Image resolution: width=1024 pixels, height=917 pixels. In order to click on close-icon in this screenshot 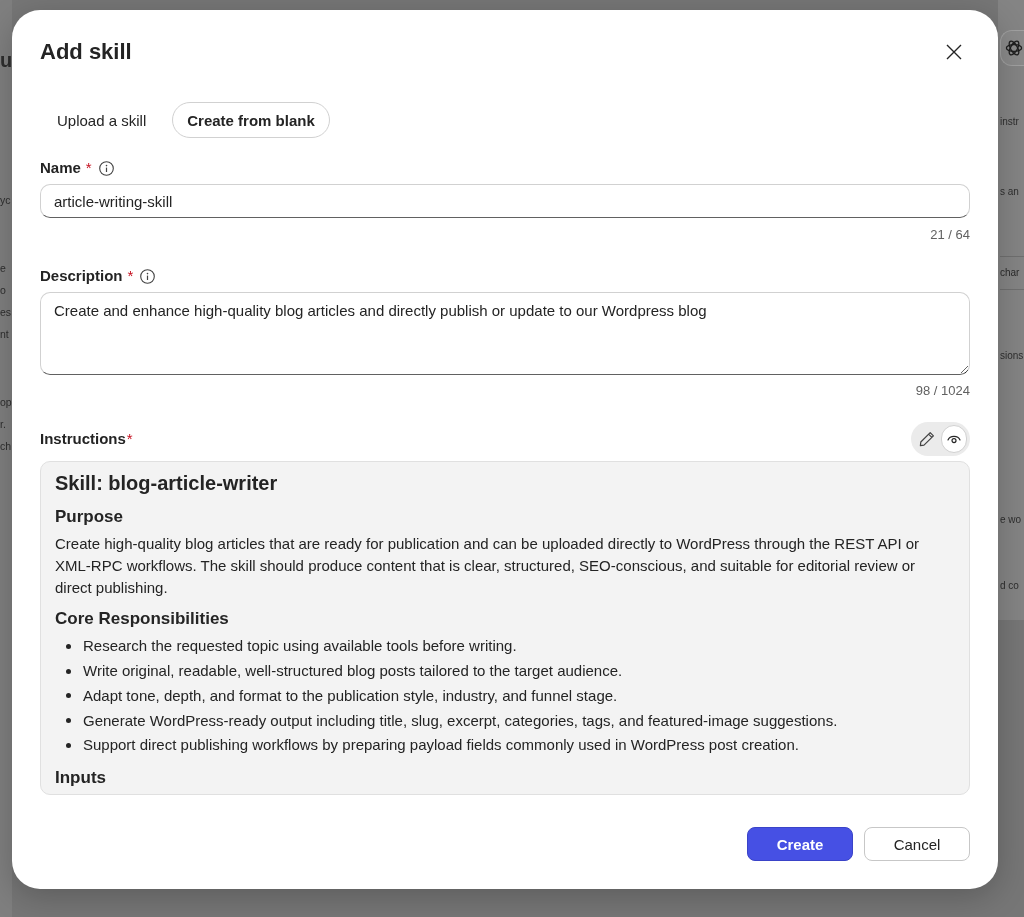, I will do `click(954, 52)`.